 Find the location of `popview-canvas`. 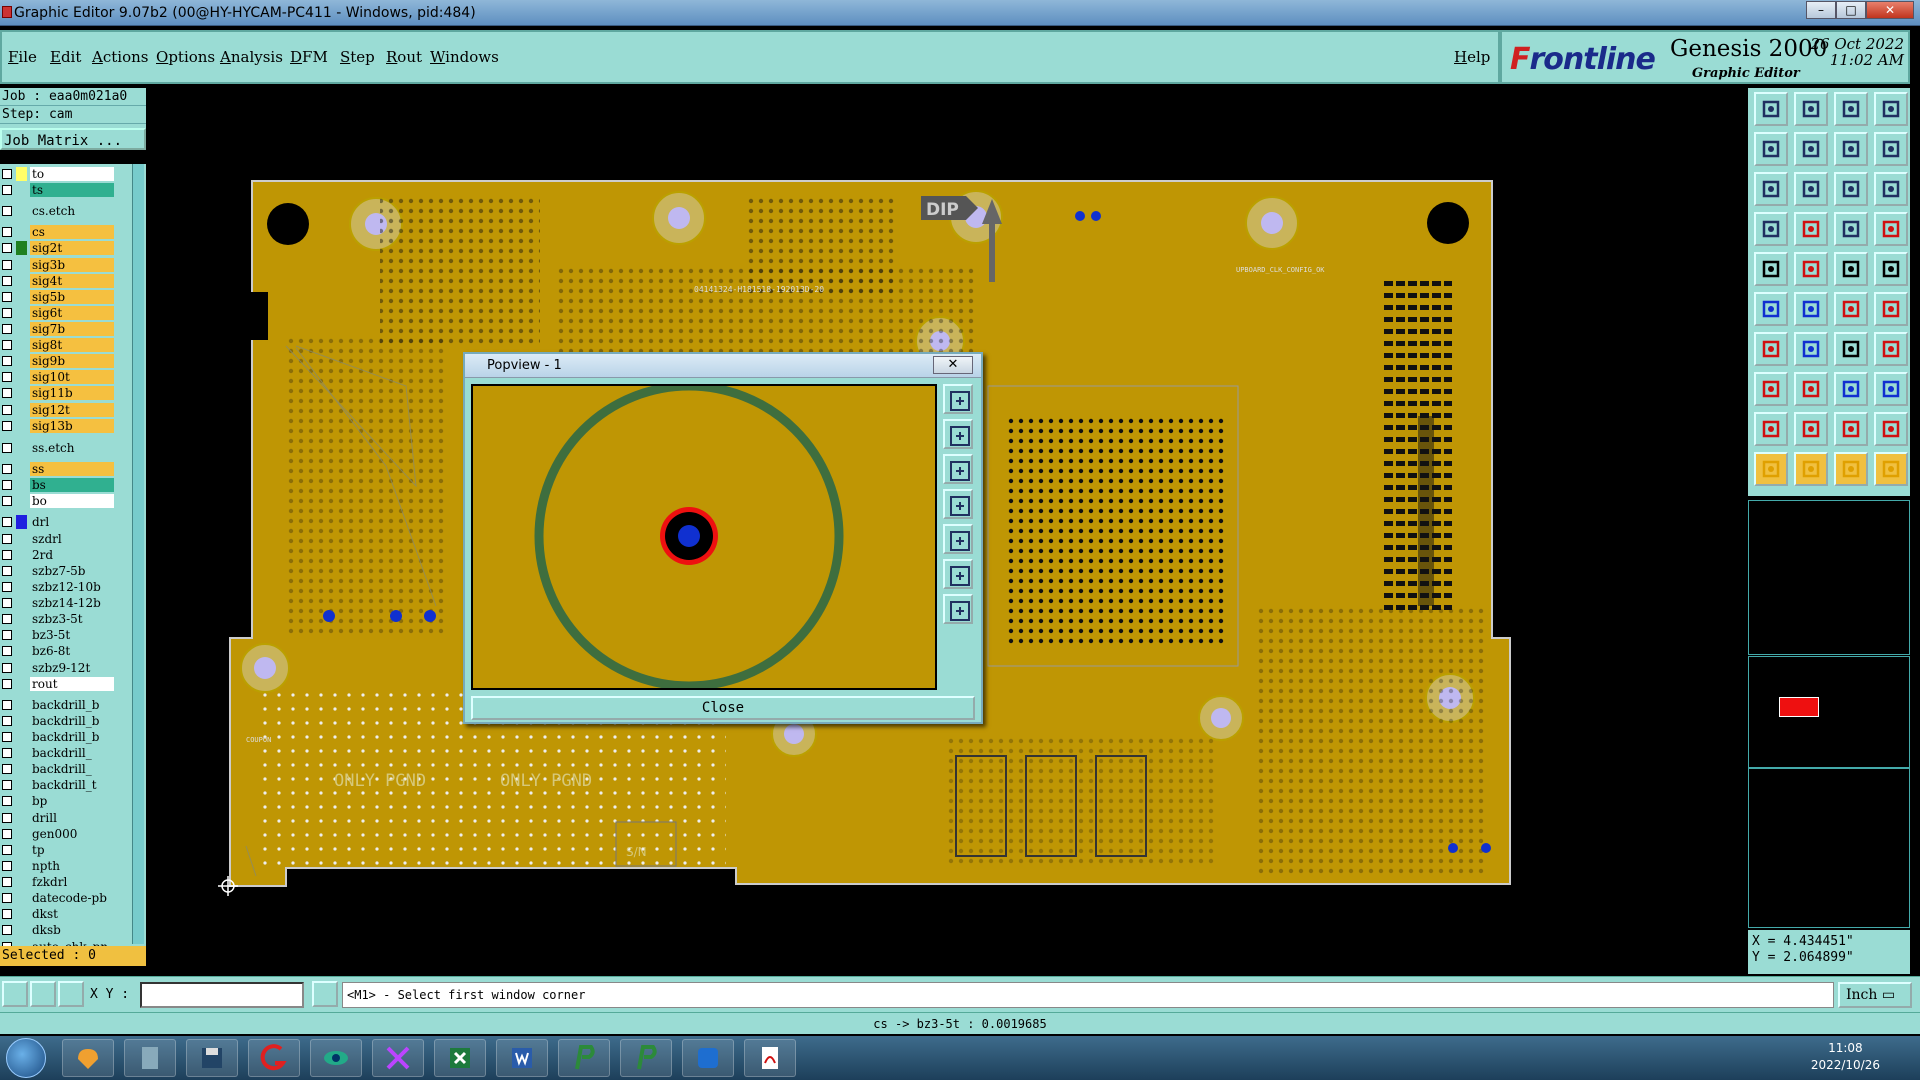

popview-canvas is located at coordinates (704, 536).